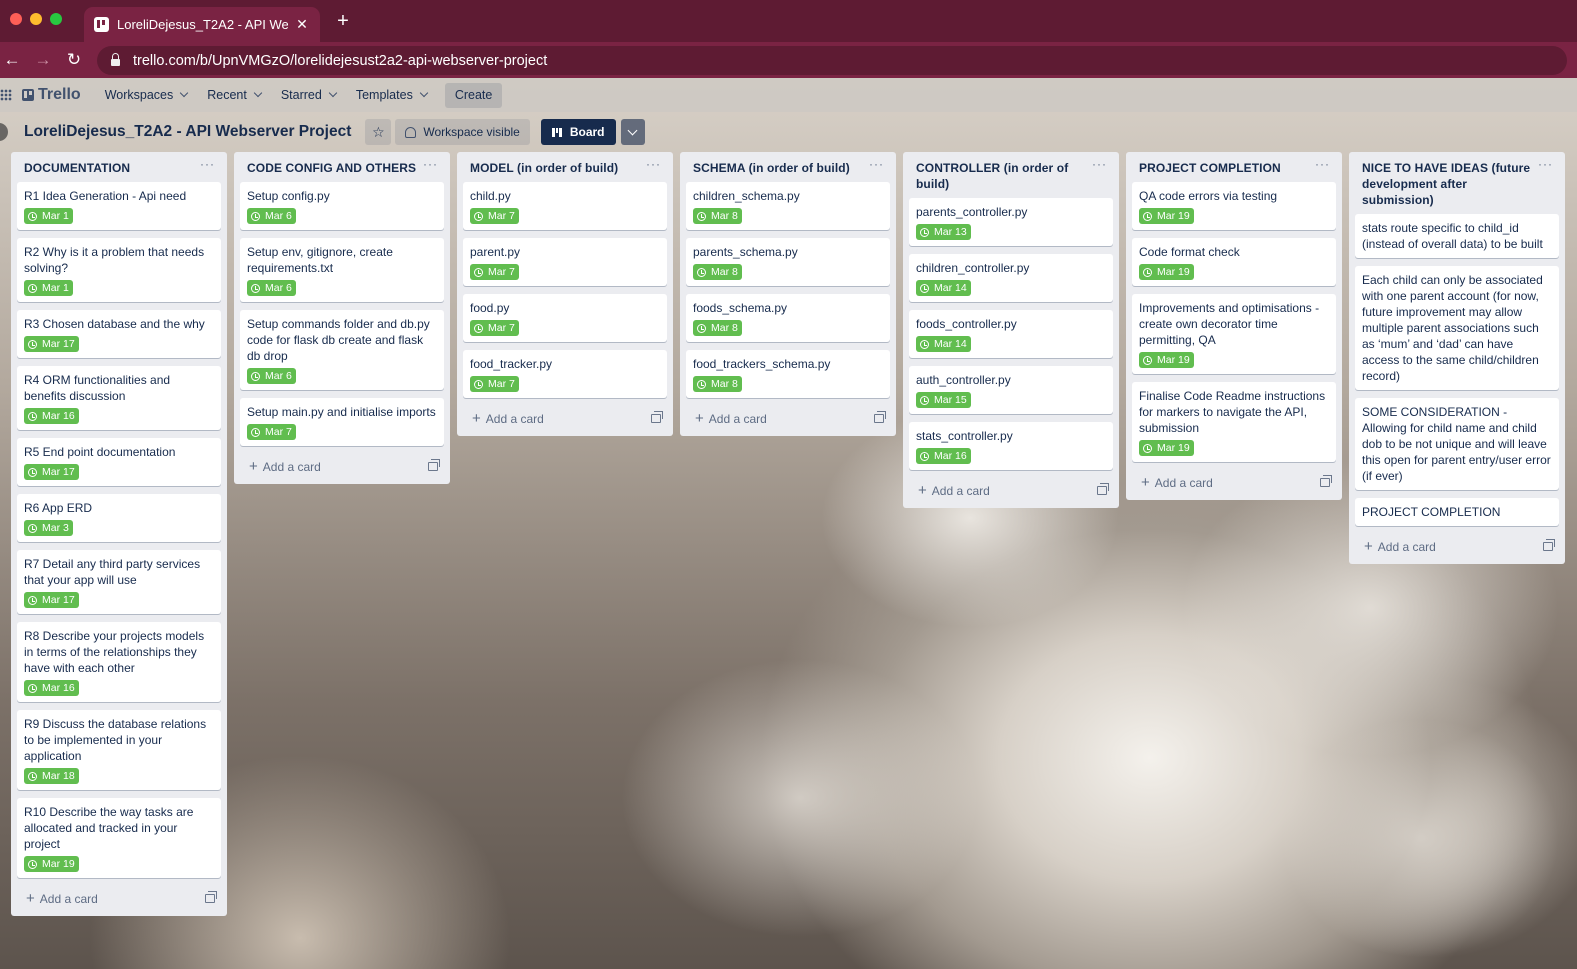 Image resolution: width=1577 pixels, height=969 pixels. Describe the element at coordinates (4, 132) in the screenshot. I see `sidebar-toggle` at that location.